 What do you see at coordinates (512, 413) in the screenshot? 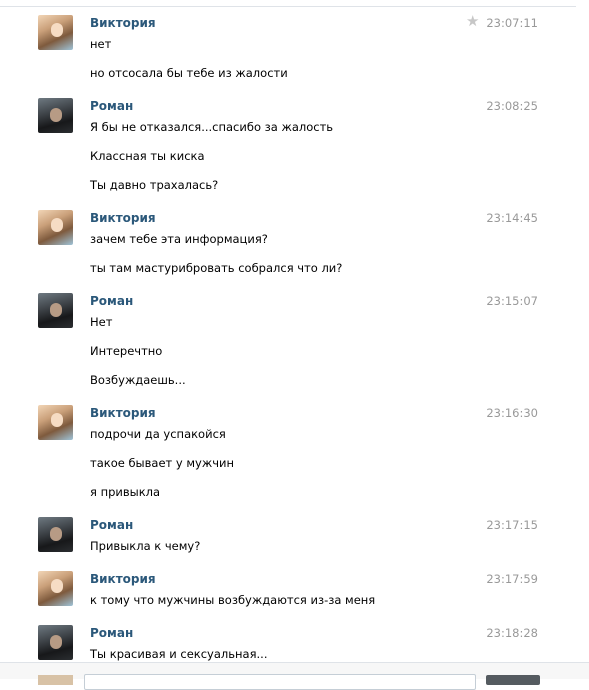
I see `message-time: 23:16:30` at bounding box center [512, 413].